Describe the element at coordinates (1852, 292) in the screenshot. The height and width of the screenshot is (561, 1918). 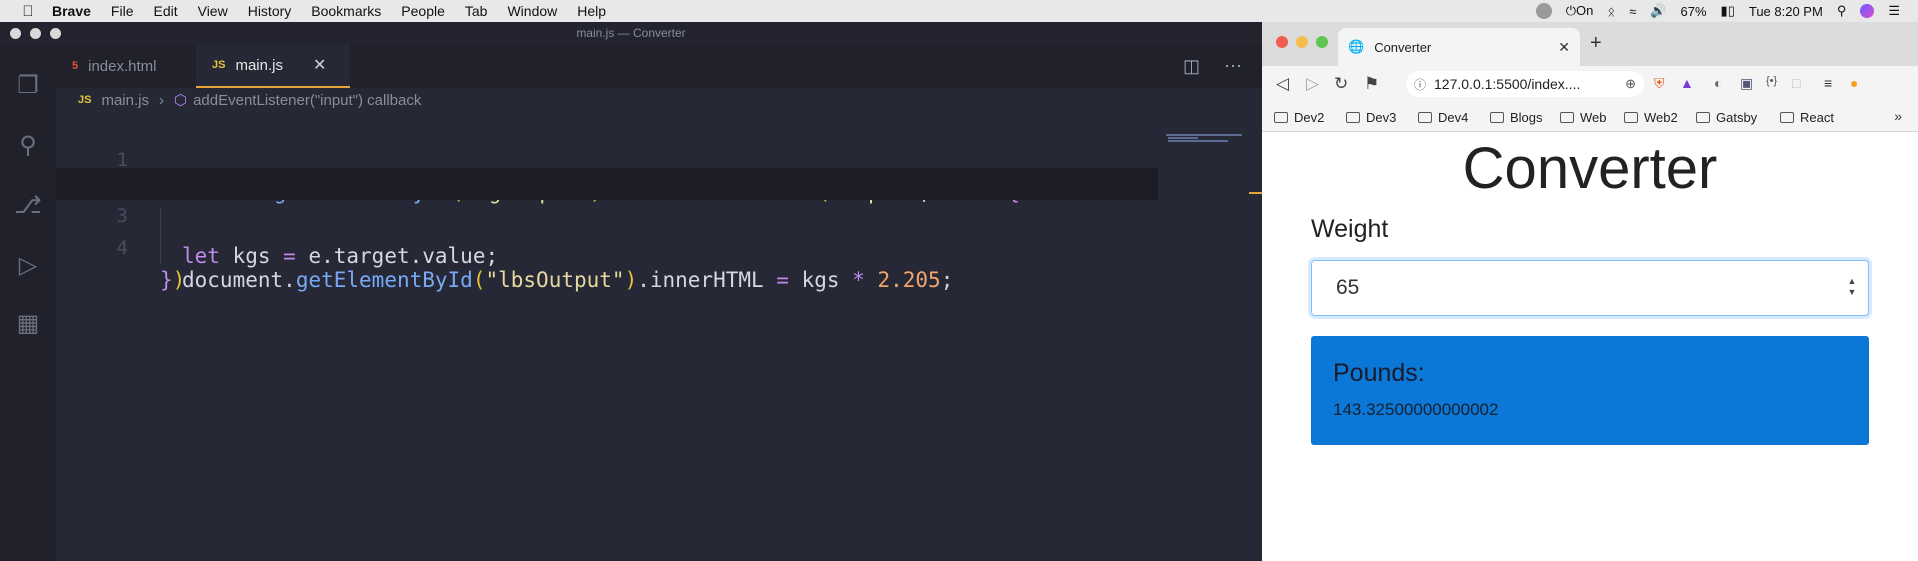
I see `spin-down-icon: ▼` at that location.